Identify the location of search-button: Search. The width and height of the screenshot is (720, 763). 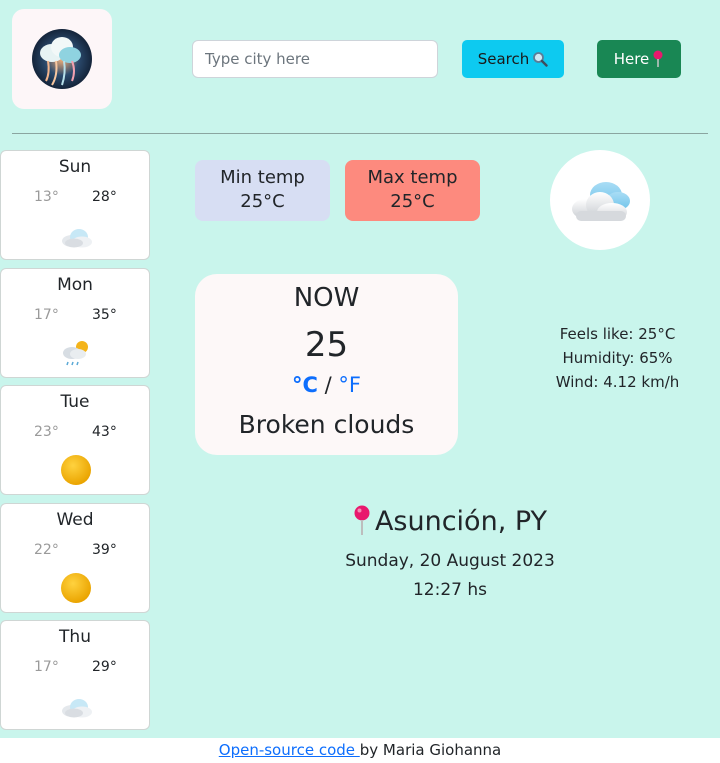
(513, 59).